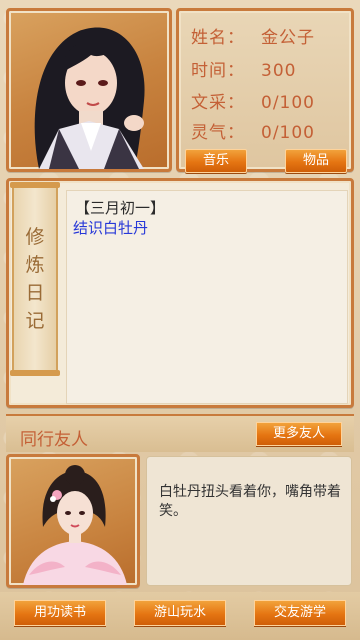 This screenshot has width=360, height=640. I want to click on diary-date: 【三月初一】, so click(120, 208).